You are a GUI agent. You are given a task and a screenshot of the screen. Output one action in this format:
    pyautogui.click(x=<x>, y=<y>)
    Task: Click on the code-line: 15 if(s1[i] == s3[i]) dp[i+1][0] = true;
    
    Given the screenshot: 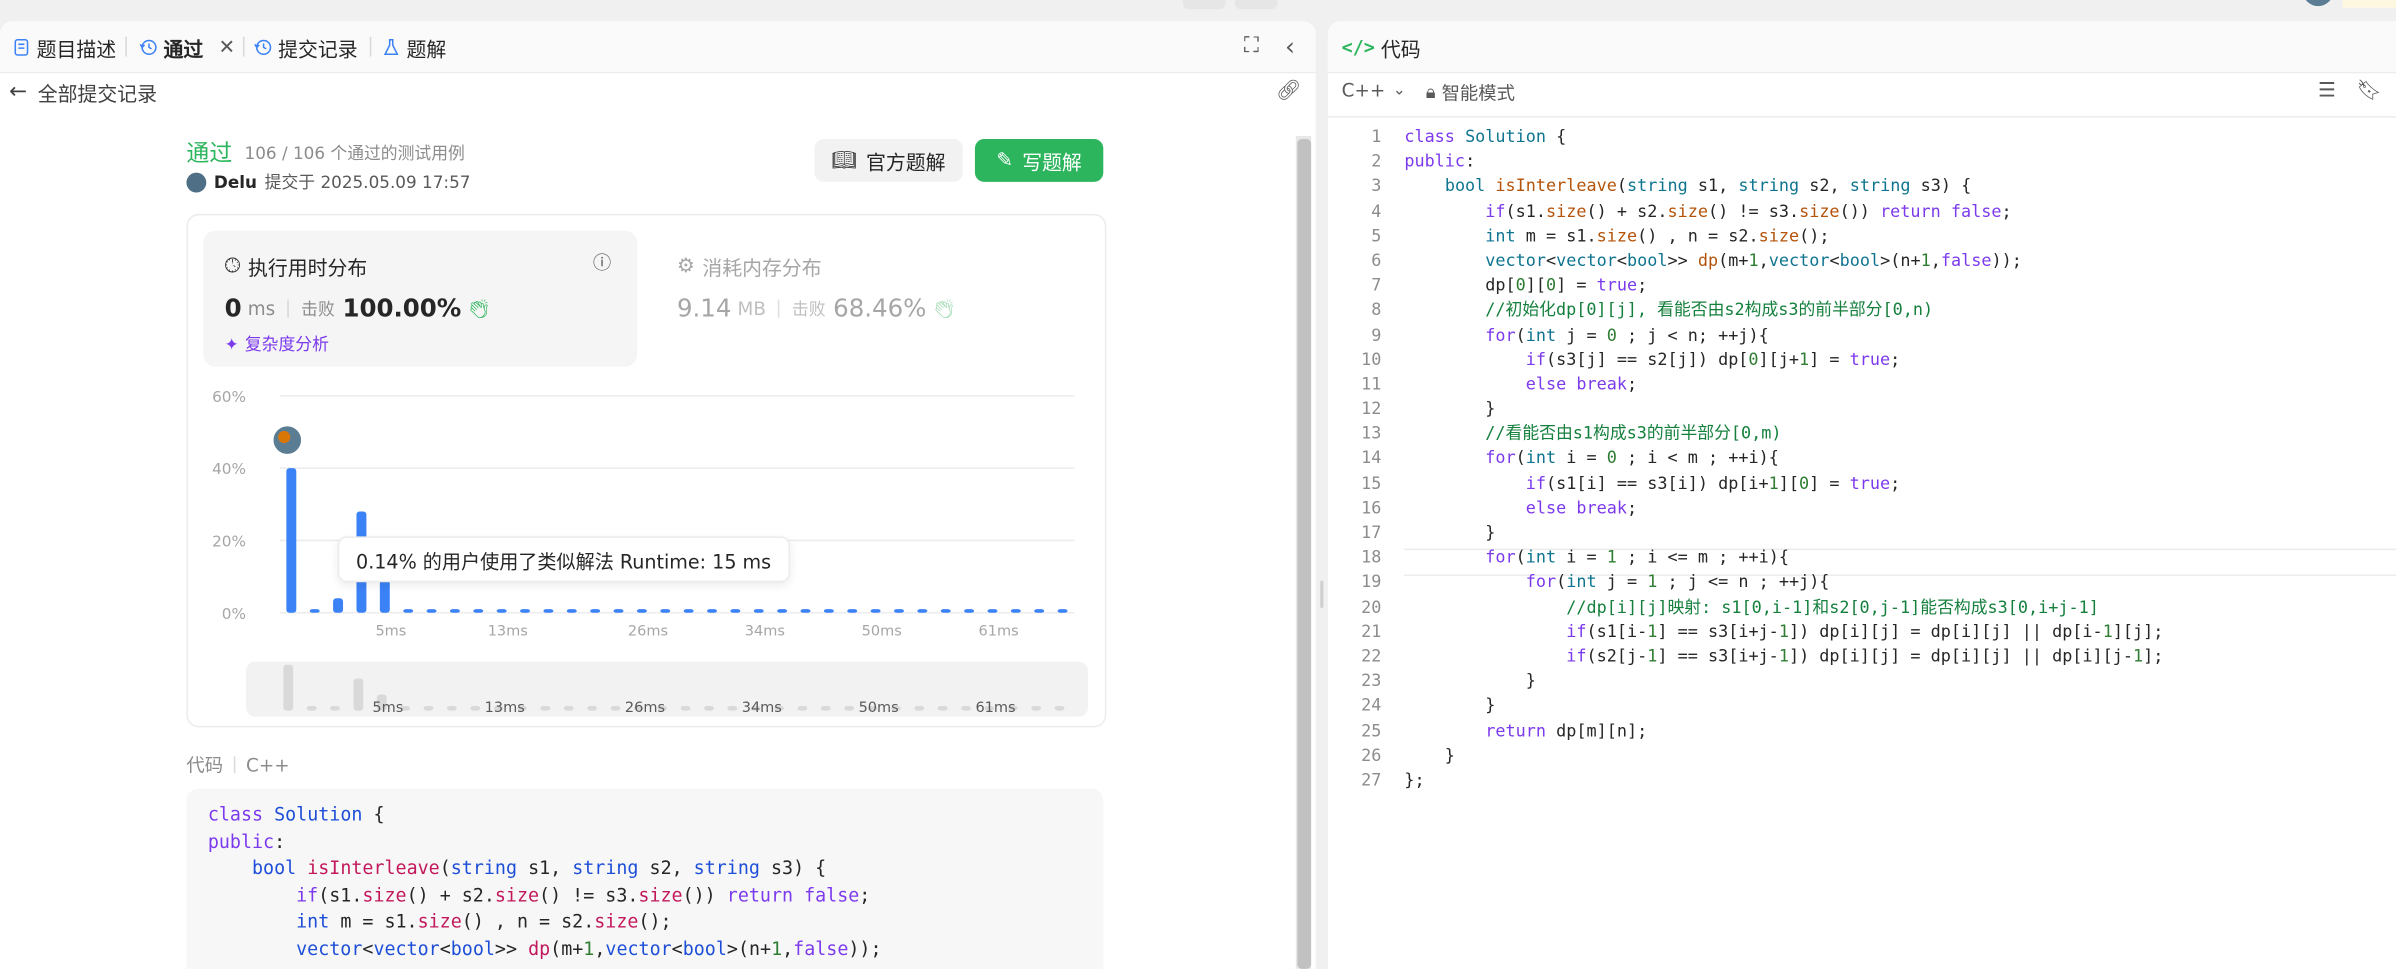 What is the action you would take?
    pyautogui.click(x=1862, y=484)
    